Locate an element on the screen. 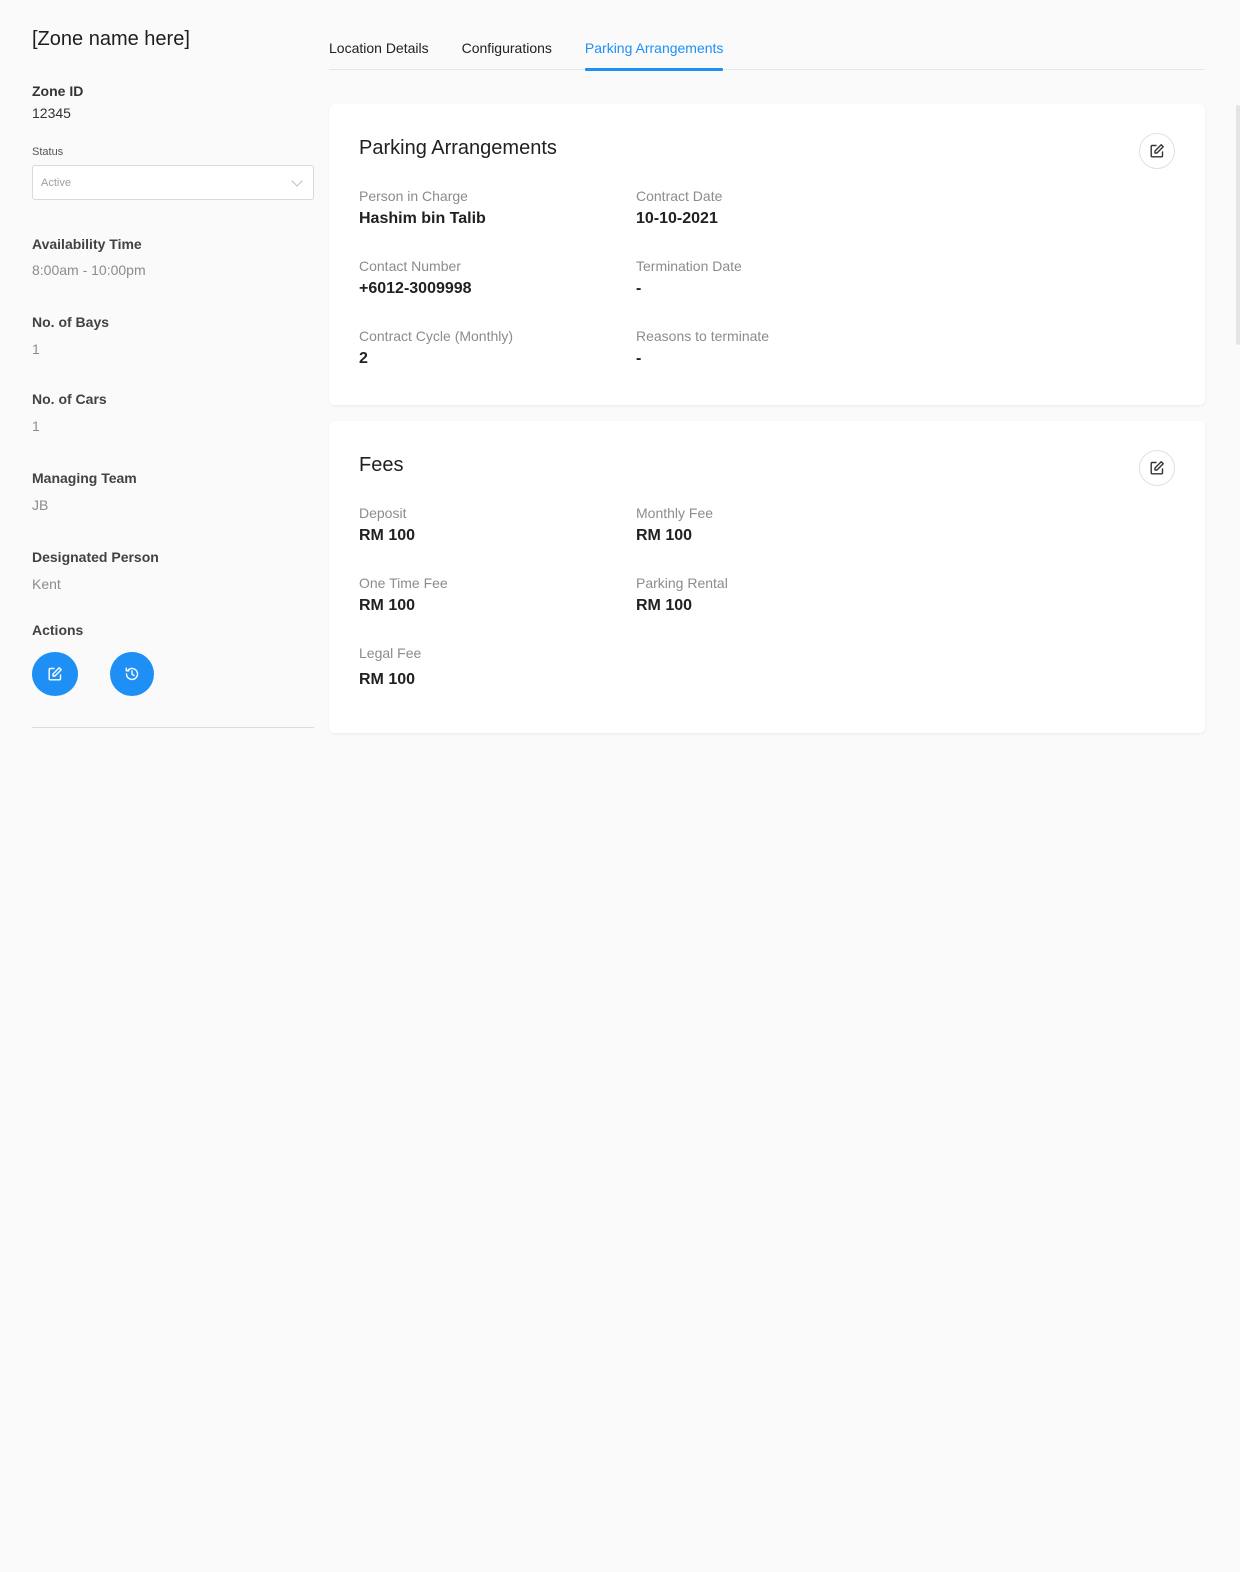  termination-date-value: - is located at coordinates (639, 288).